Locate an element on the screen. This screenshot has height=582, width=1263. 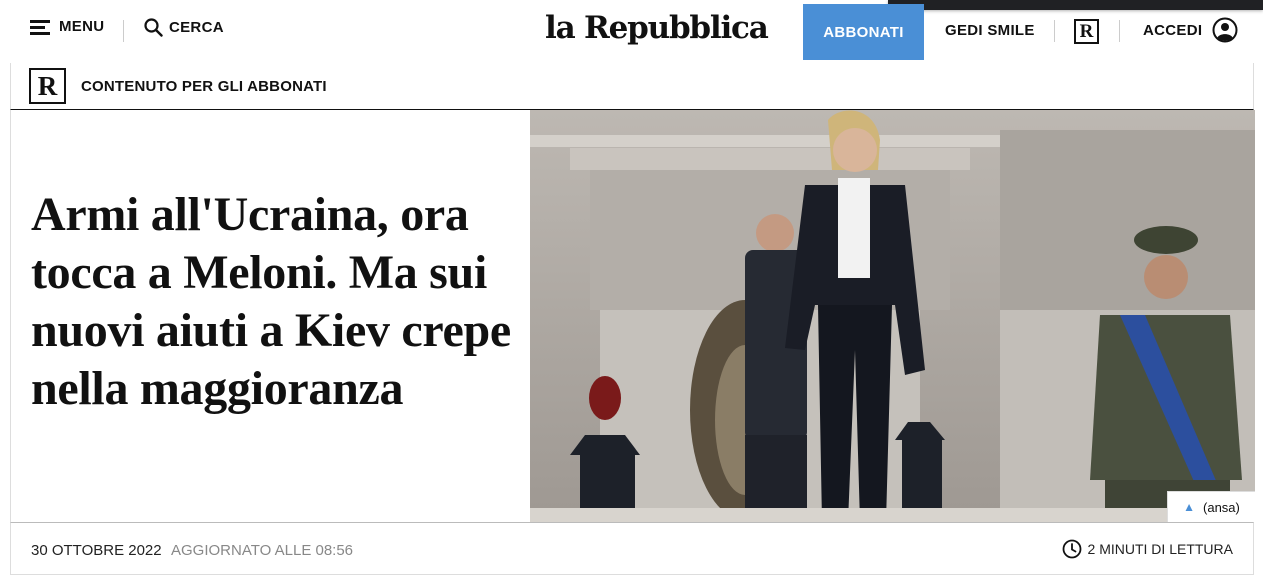
photo-credit-label: (ansa) is located at coordinates (1221, 507).